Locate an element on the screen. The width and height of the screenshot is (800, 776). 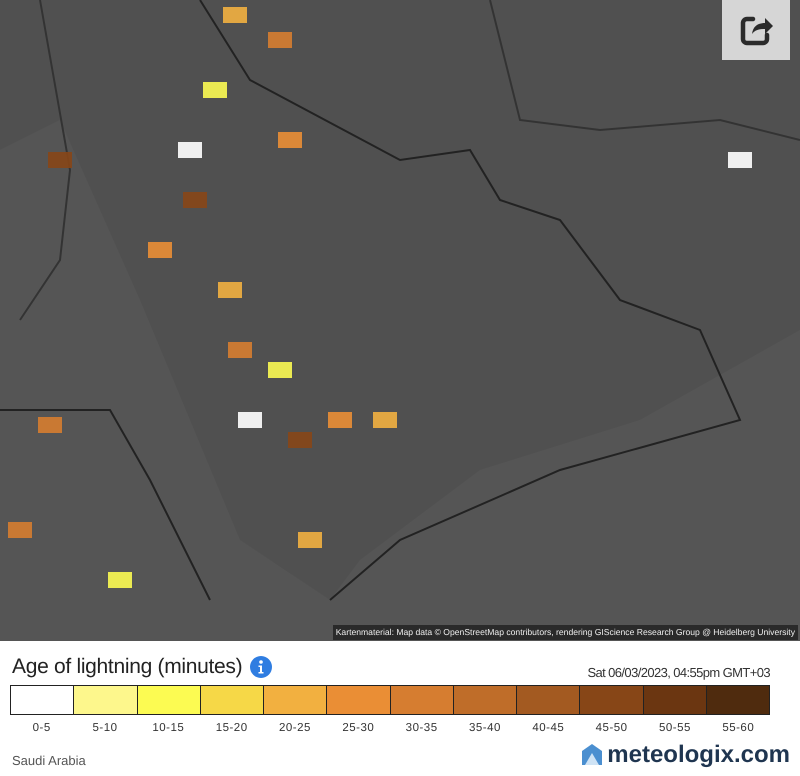
legend-label: 0-5 is located at coordinates (42, 728).